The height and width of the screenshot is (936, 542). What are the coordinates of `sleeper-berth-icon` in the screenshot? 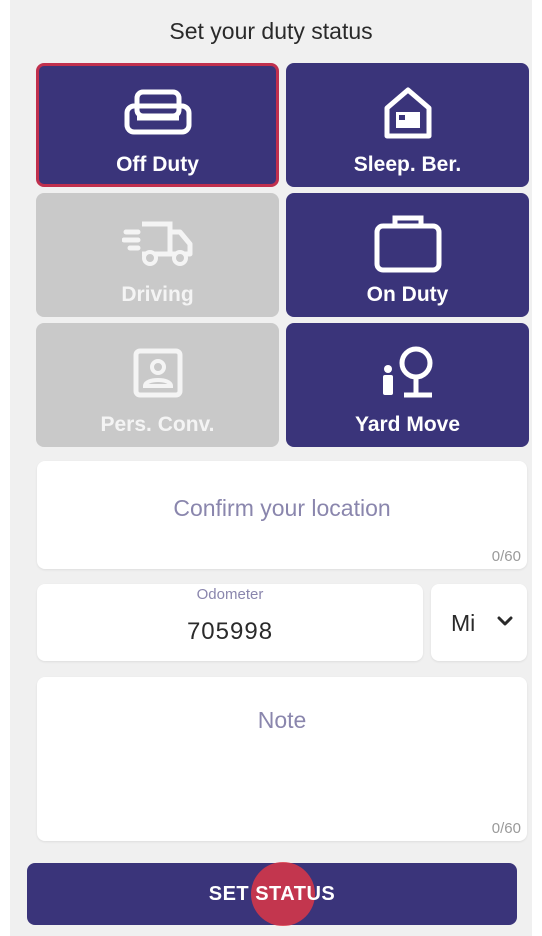 It's located at (408, 113).